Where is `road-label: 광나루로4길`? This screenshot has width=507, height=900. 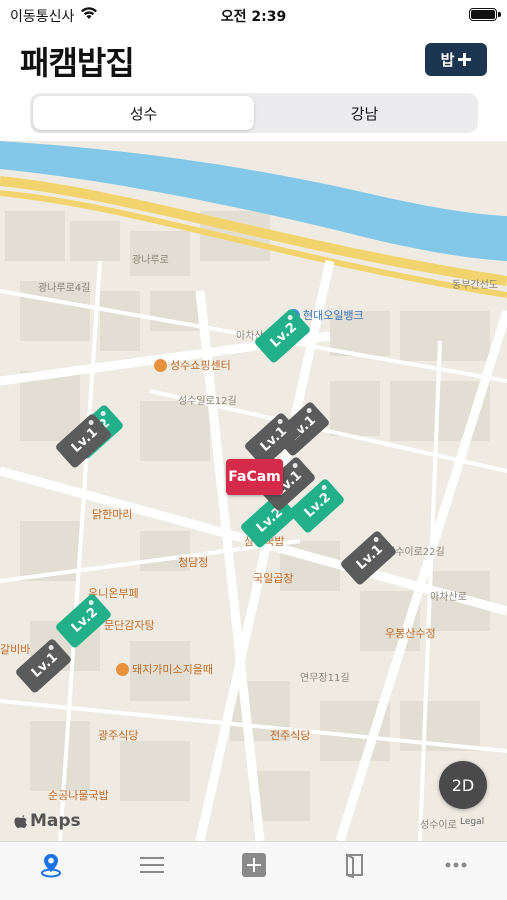 road-label: 광나루로4길 is located at coordinates (64, 288).